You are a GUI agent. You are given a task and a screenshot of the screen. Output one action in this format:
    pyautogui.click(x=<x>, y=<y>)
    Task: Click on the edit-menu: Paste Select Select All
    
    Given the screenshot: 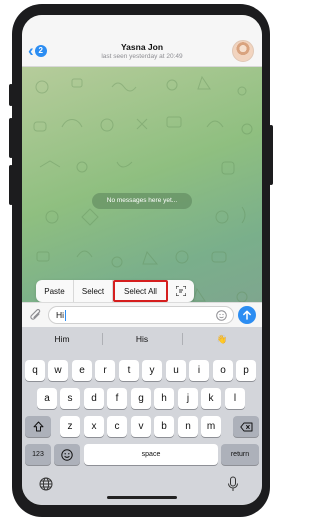 What is the action you would take?
    pyautogui.click(x=115, y=291)
    